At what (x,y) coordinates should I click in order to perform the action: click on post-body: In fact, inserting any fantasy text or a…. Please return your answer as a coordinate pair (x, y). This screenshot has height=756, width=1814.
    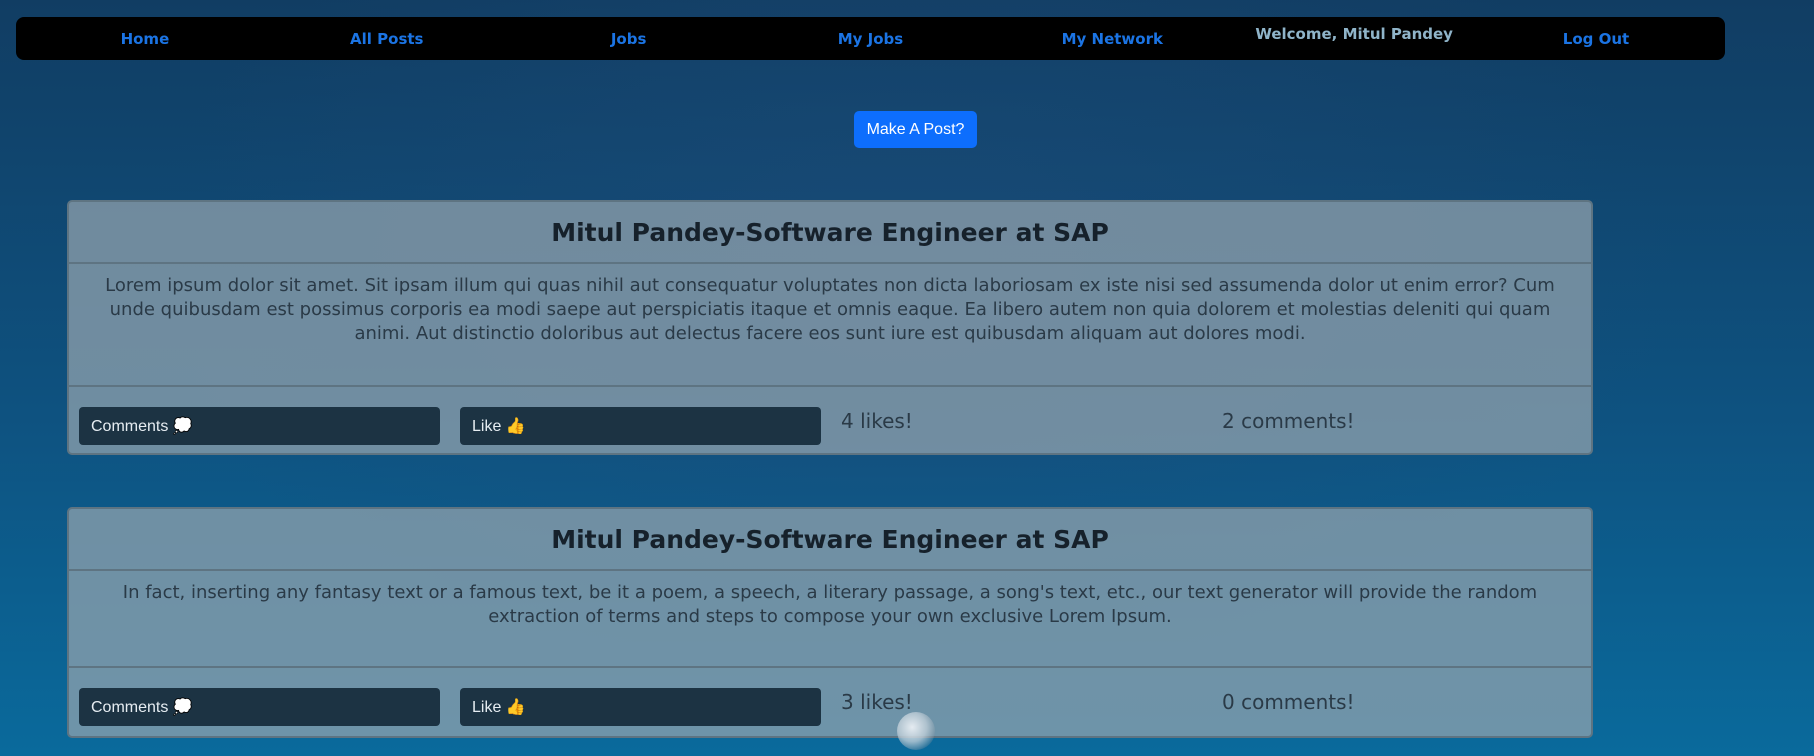
    Looking at the image, I should click on (830, 619).